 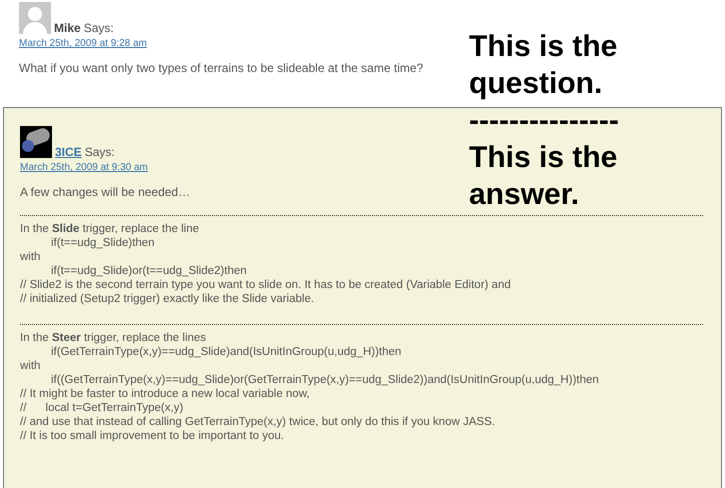 I want to click on avatar-image, so click(x=36, y=142).